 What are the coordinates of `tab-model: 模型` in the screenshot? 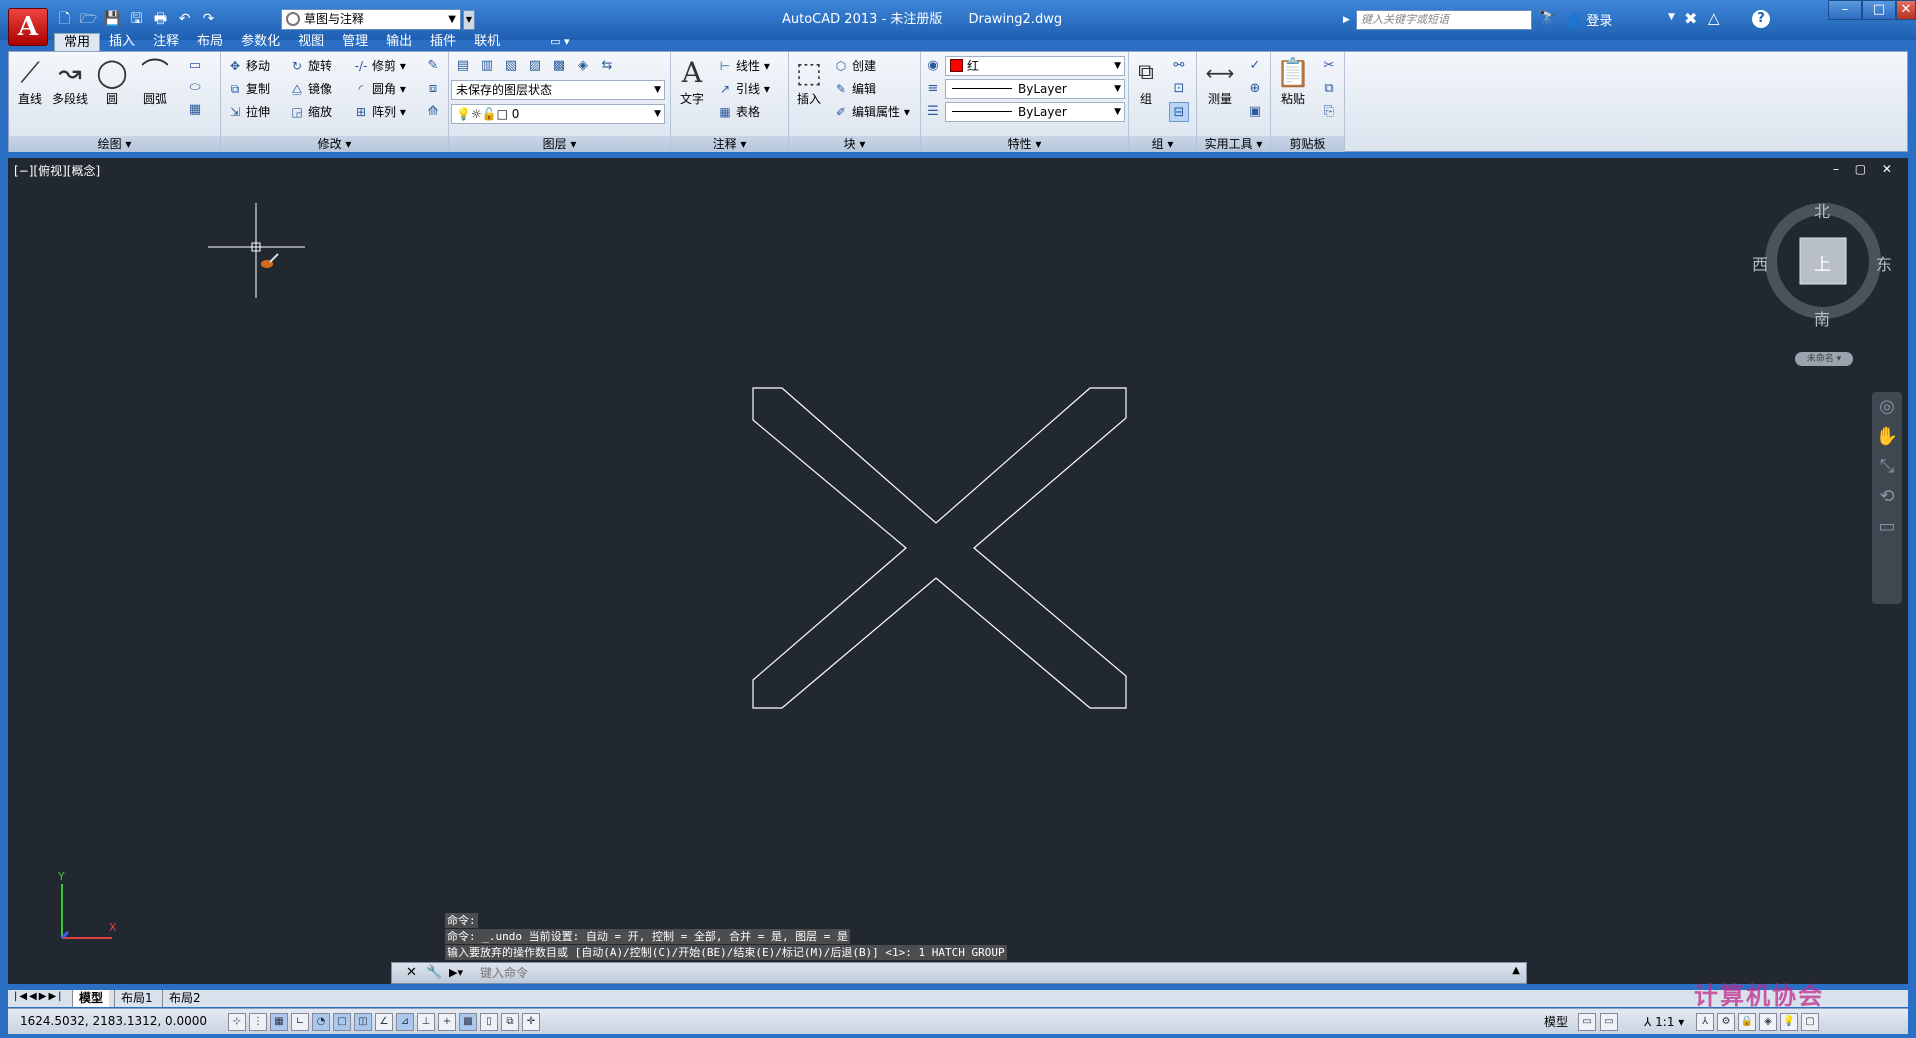 It's located at (91, 998).